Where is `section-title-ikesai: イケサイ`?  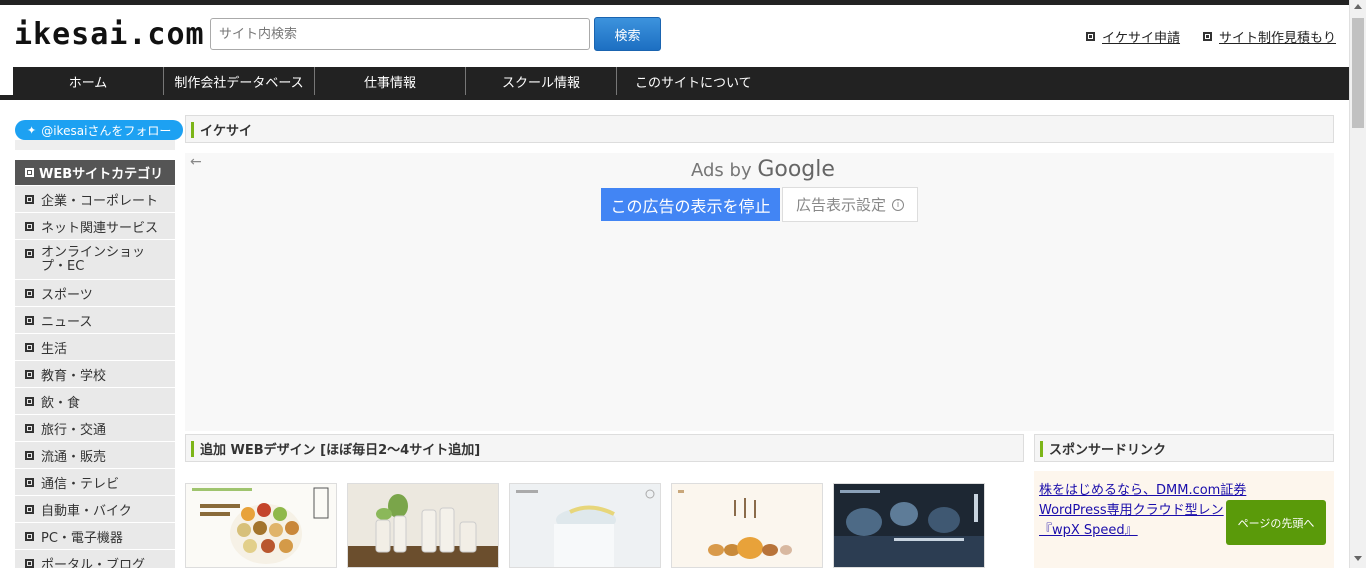 section-title-ikesai: イケサイ is located at coordinates (759, 129).